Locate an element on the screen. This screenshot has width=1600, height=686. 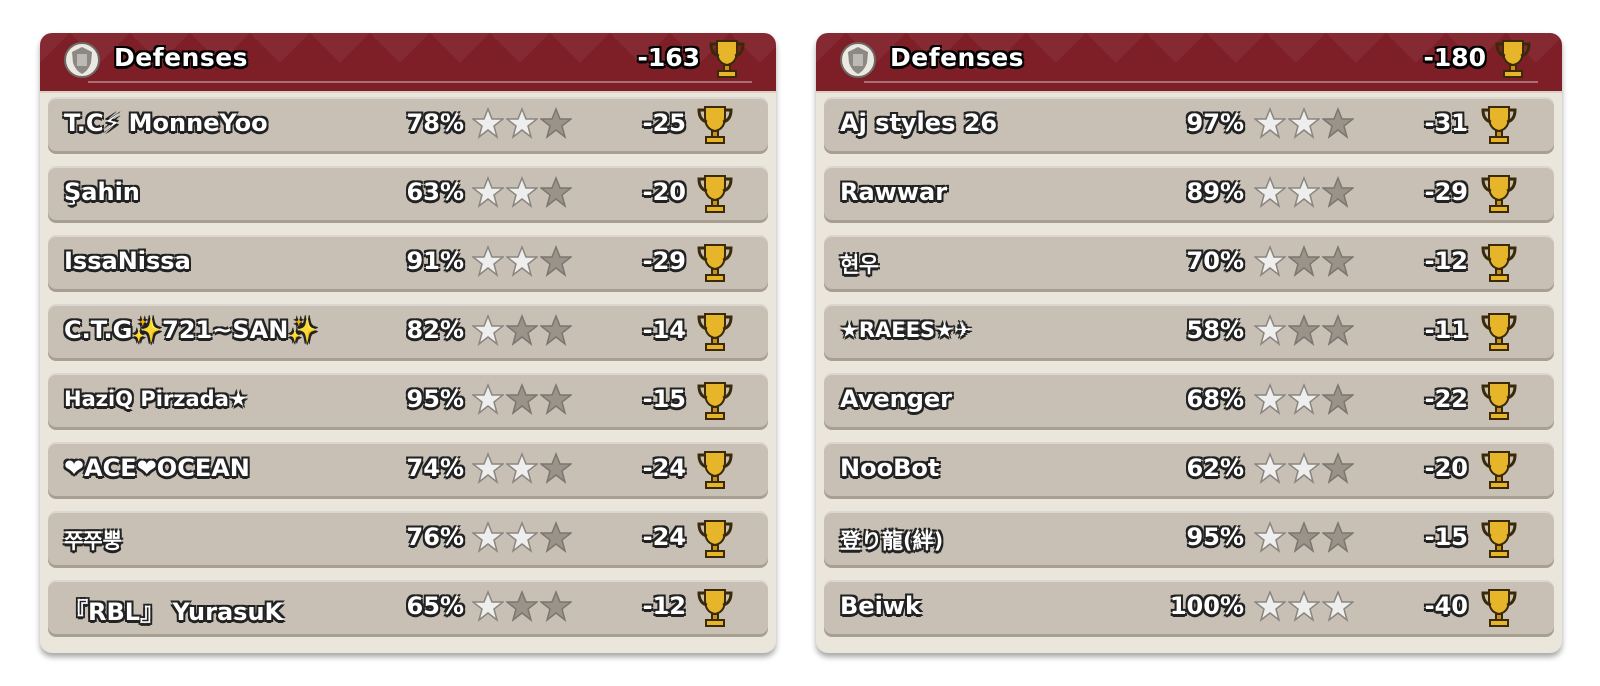
defense-row: Şahin 63% -20 is located at coordinates (408, 193).